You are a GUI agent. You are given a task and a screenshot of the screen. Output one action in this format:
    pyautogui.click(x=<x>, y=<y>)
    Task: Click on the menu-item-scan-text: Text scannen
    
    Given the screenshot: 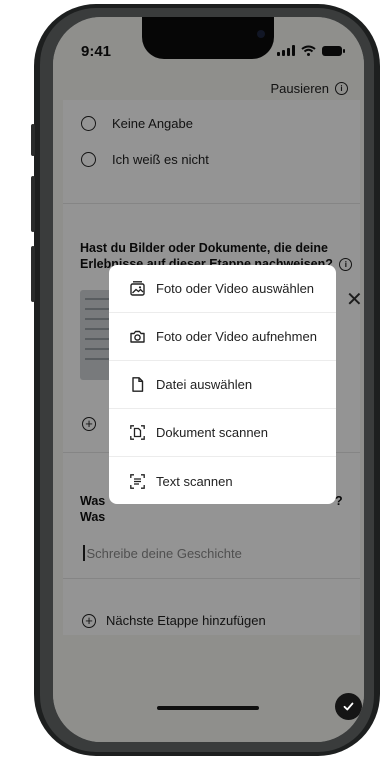 What is the action you would take?
    pyautogui.click(x=222, y=480)
    